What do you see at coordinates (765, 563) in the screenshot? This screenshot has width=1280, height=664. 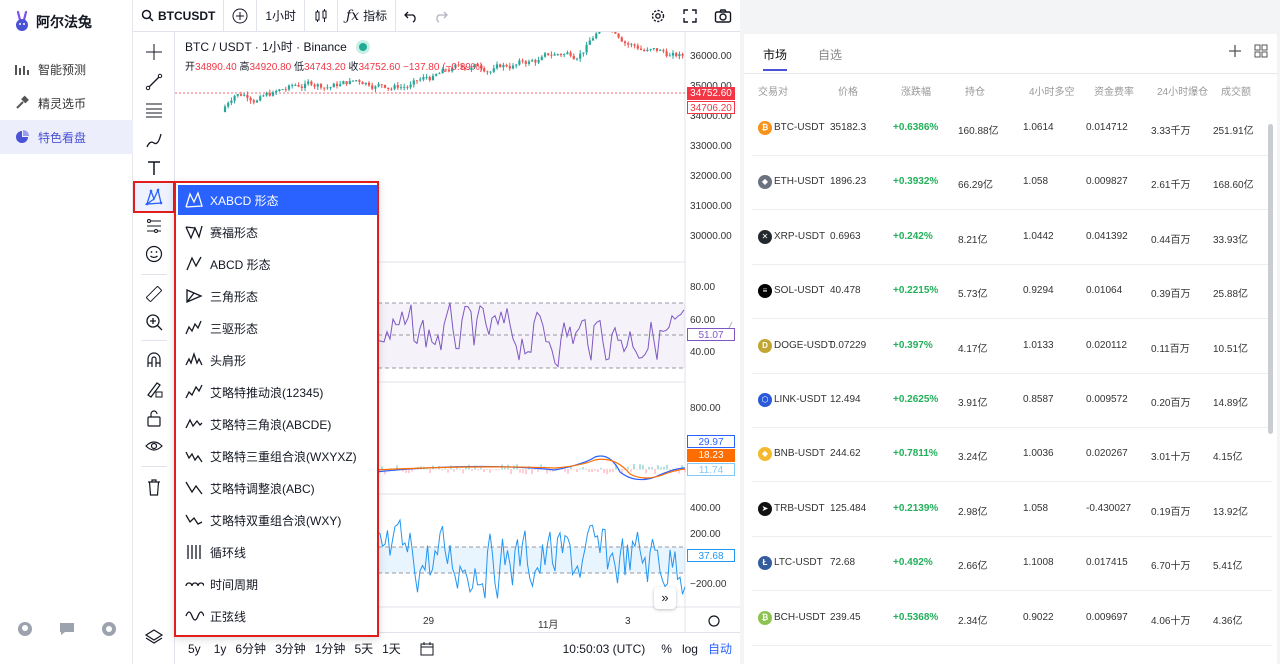 I see `coin-icon: Ł` at bounding box center [765, 563].